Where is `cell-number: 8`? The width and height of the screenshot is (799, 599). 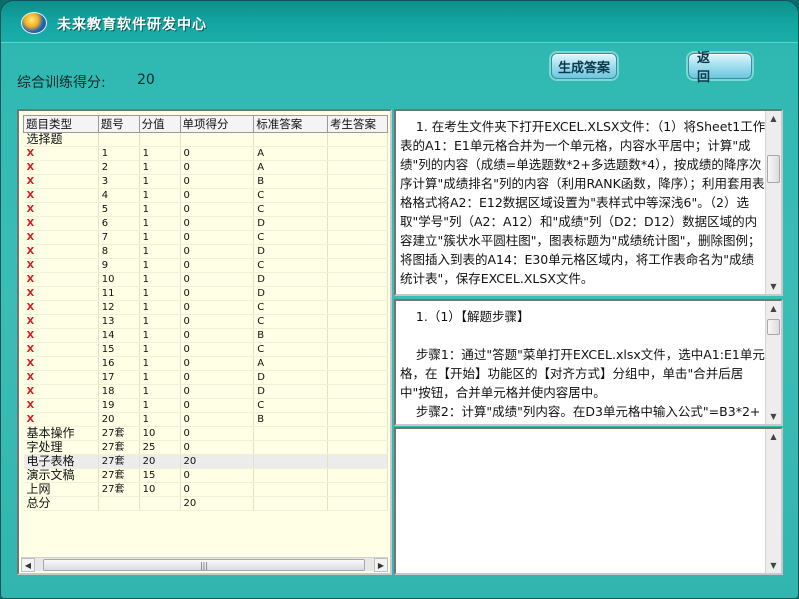 cell-number: 8 is located at coordinates (119, 251).